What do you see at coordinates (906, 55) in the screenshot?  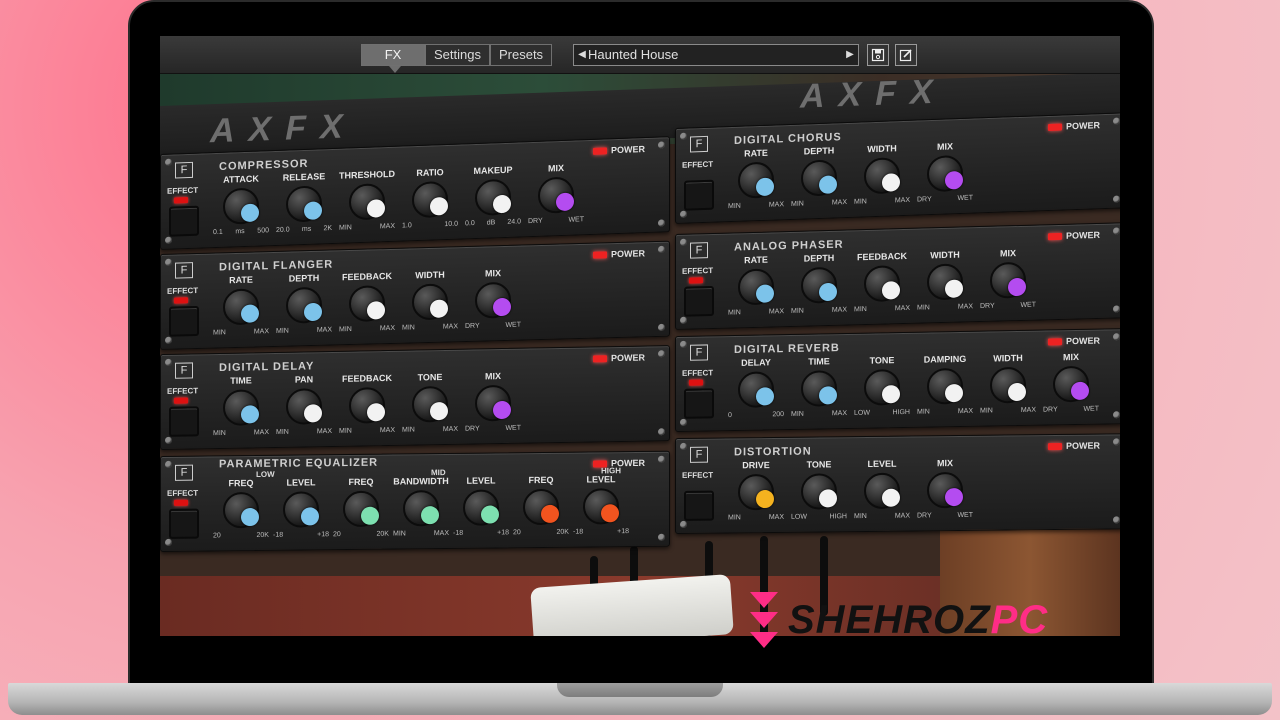 I see `edit-icon` at bounding box center [906, 55].